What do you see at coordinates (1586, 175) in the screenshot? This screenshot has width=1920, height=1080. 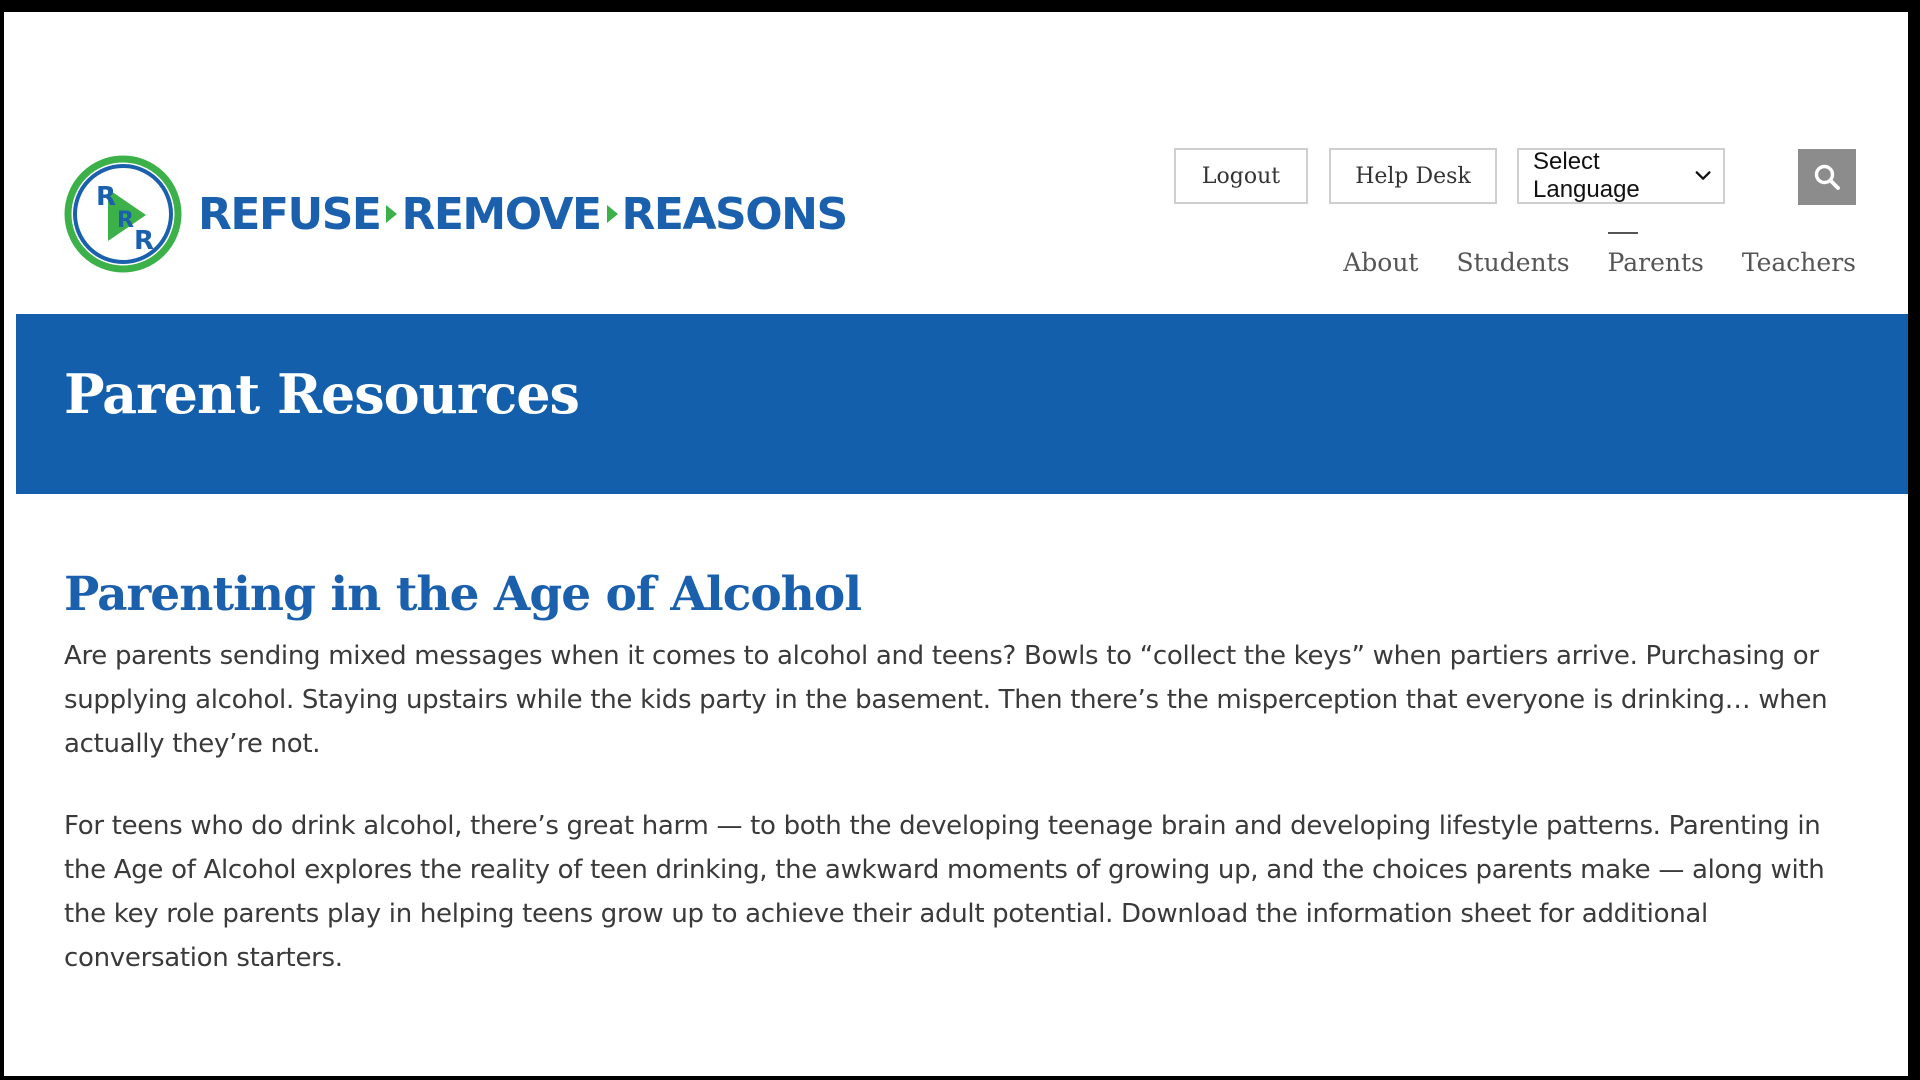 I see `language-select-value: Select Language` at bounding box center [1586, 175].